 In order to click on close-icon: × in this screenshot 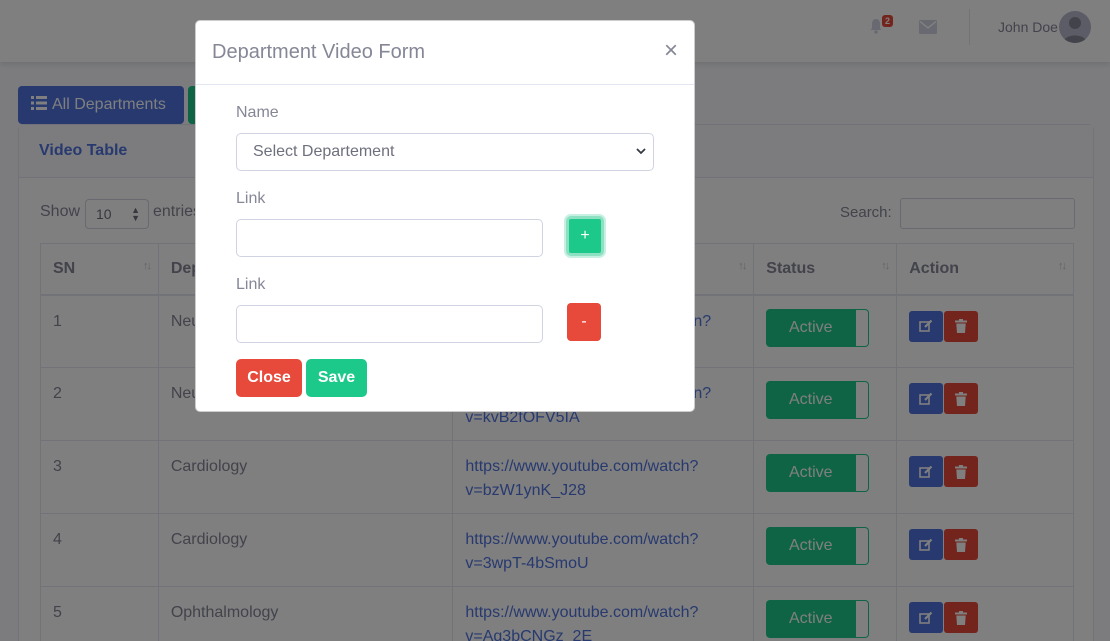, I will do `click(671, 51)`.